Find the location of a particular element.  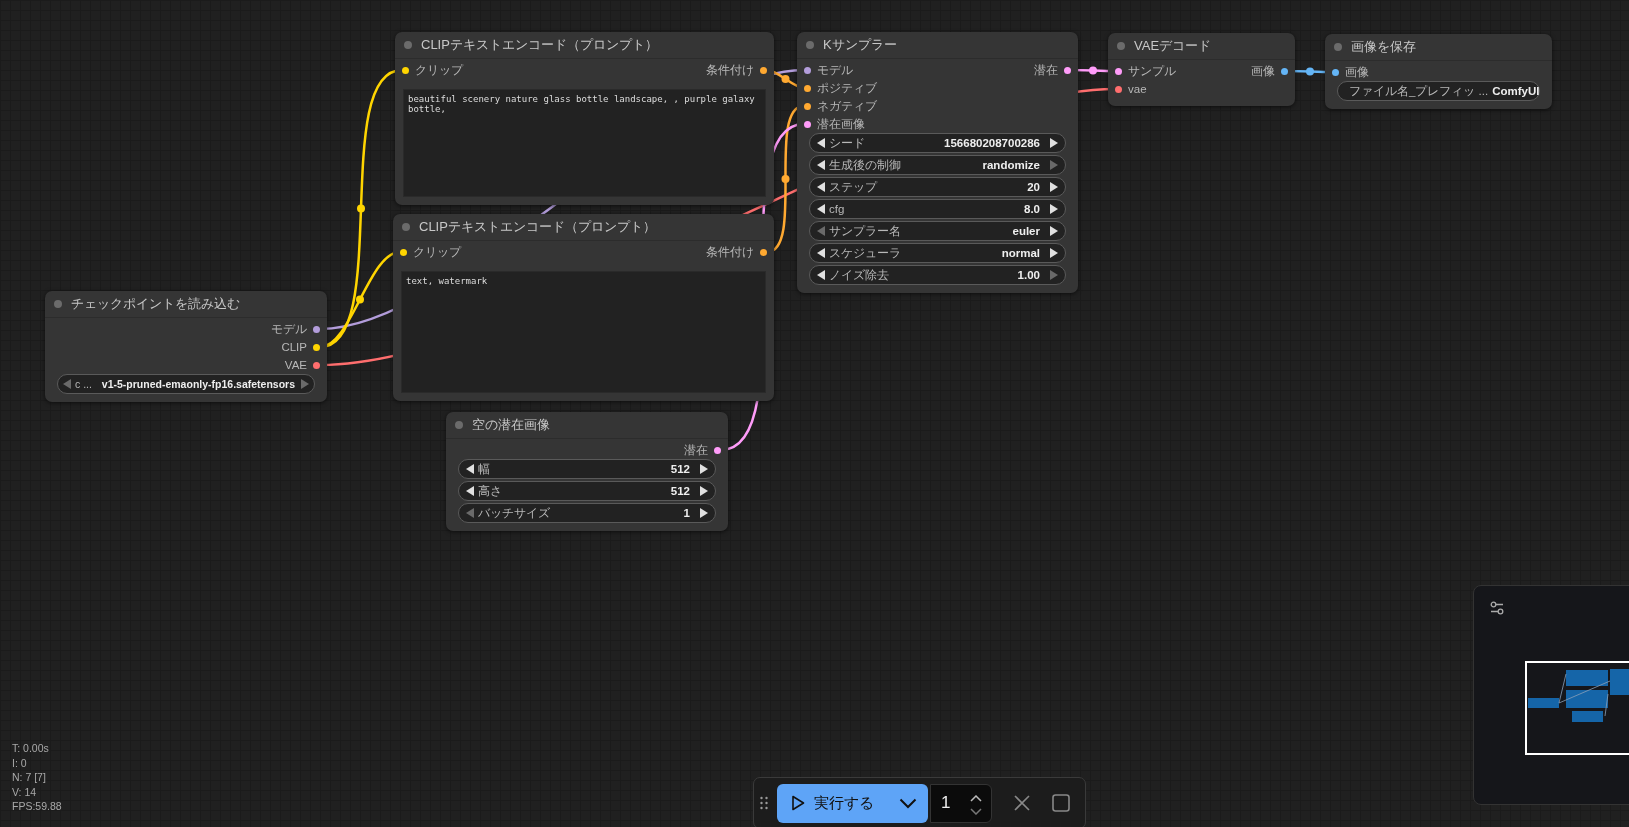

widget-value: v1-5-pruned-emaonly-fp16.safetensors is located at coordinates (198, 384).